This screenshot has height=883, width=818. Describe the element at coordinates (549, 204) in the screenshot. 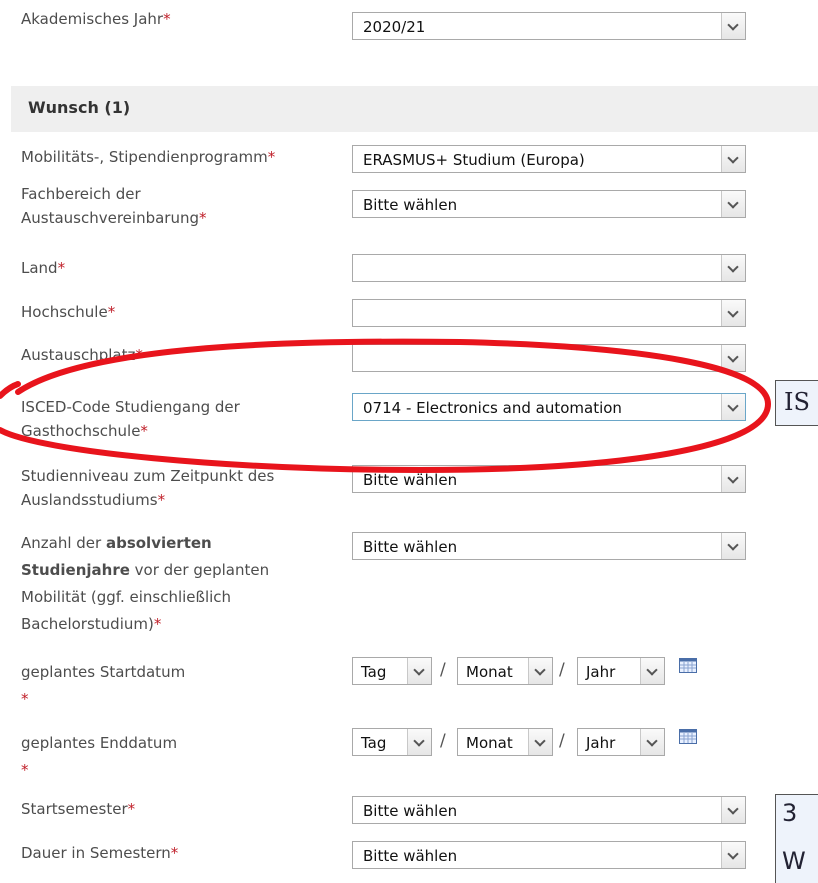

I see `department-select: Bitte wählen` at that location.